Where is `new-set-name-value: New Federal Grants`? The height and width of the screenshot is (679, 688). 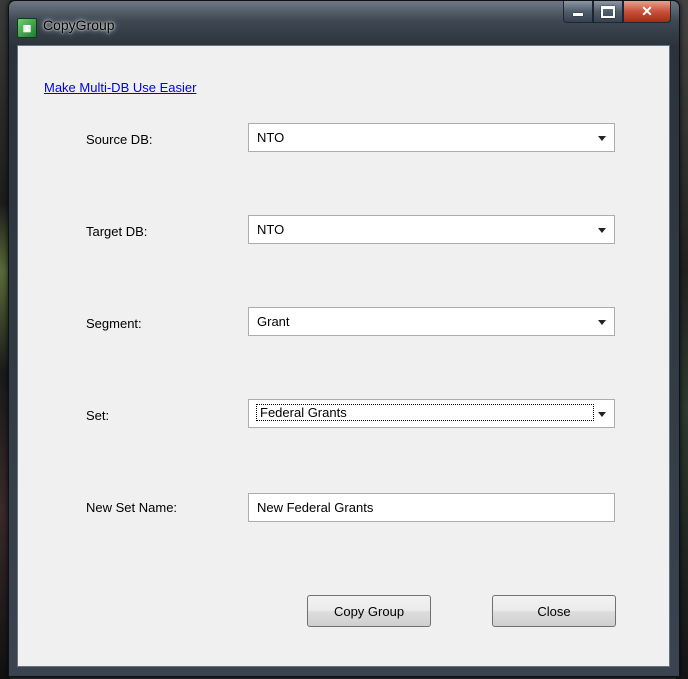 new-set-name-value: New Federal Grants is located at coordinates (315, 507).